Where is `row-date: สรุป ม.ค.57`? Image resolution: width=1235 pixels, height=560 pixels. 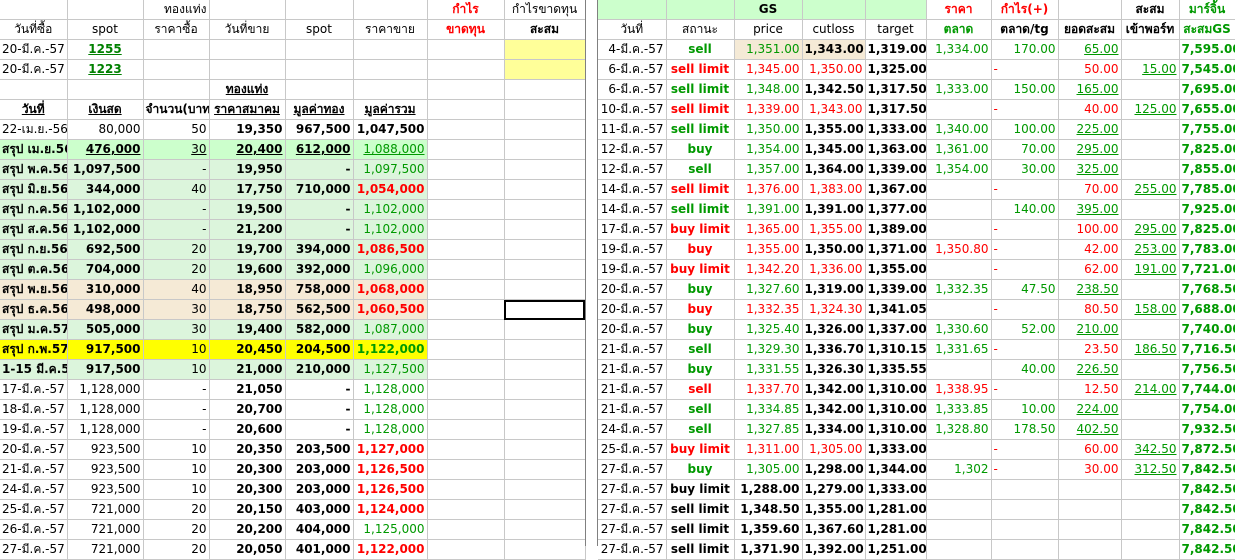
row-date: สรุป ม.ค.57 is located at coordinates (34, 329).